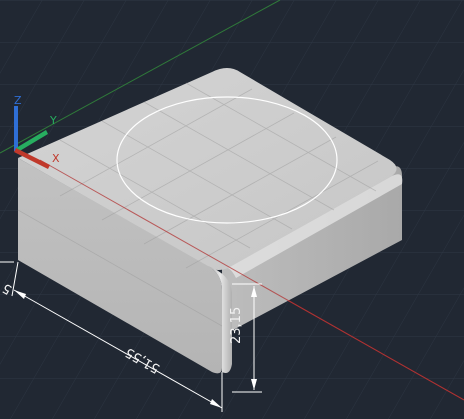 This screenshot has height=419, width=464. I want to click on ucs-y-label: Y, so click(53, 120).